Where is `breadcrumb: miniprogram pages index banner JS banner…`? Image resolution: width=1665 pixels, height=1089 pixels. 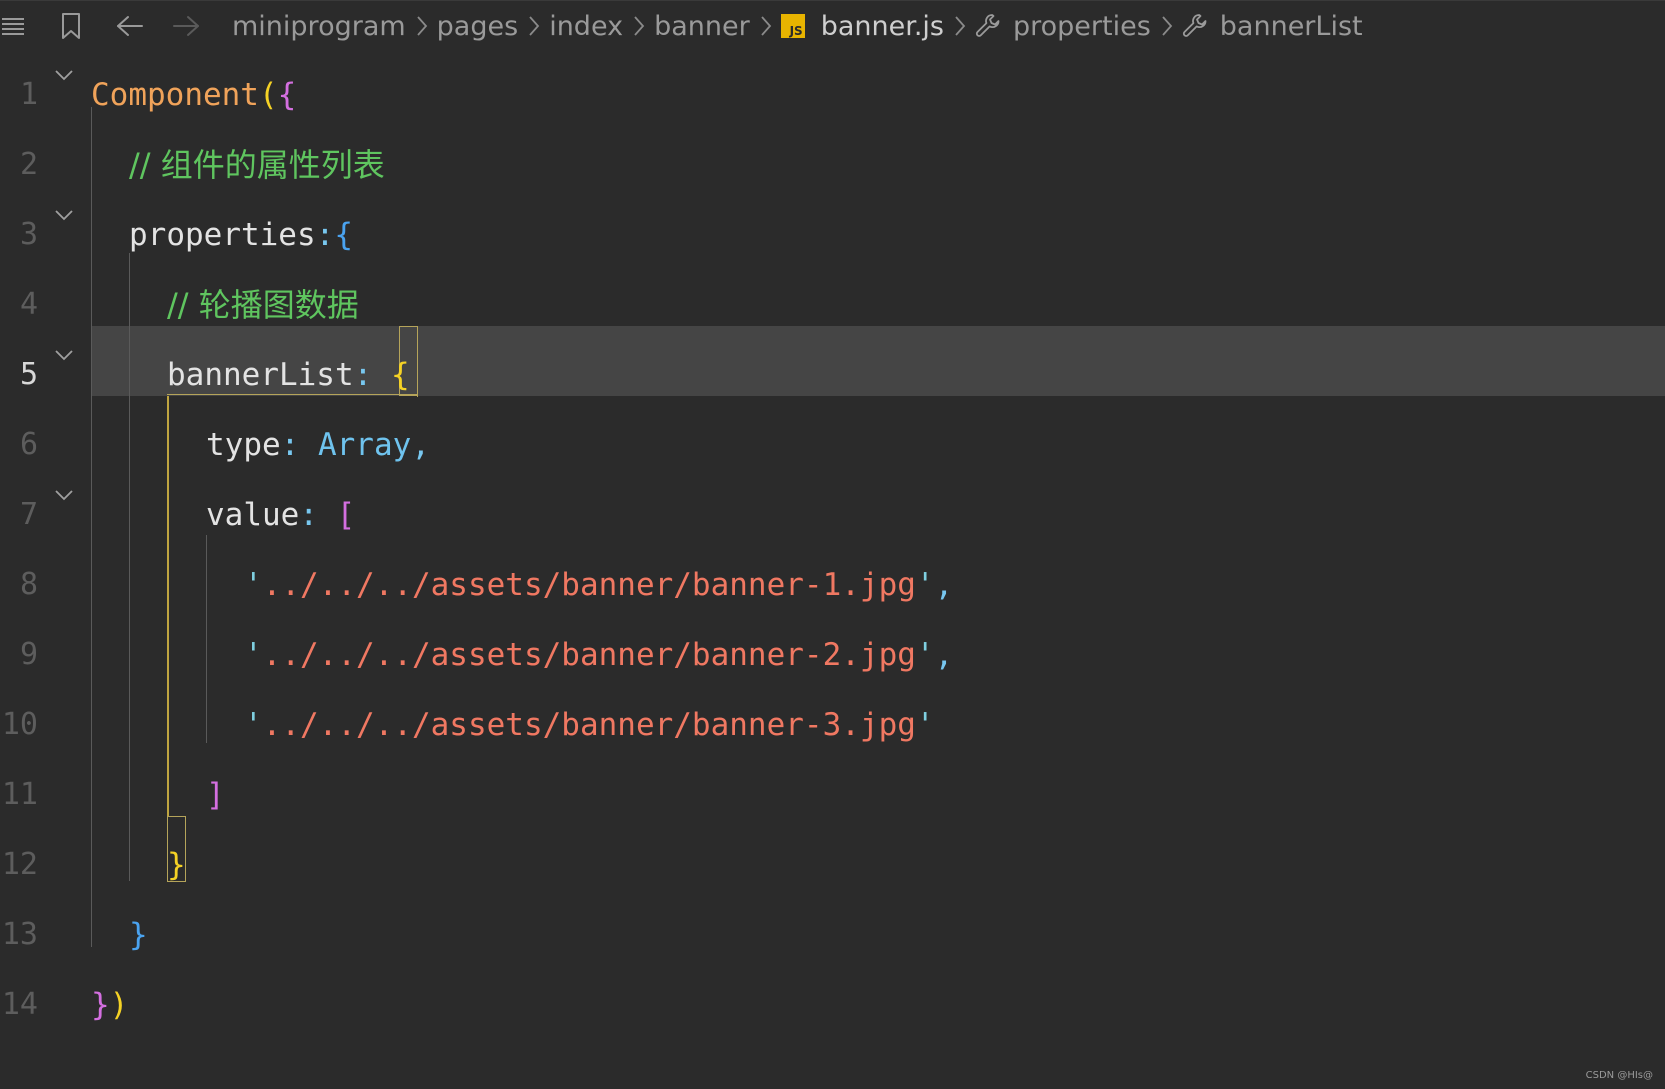 breadcrumb: miniprogram pages index banner JS banner… is located at coordinates (797, 26).